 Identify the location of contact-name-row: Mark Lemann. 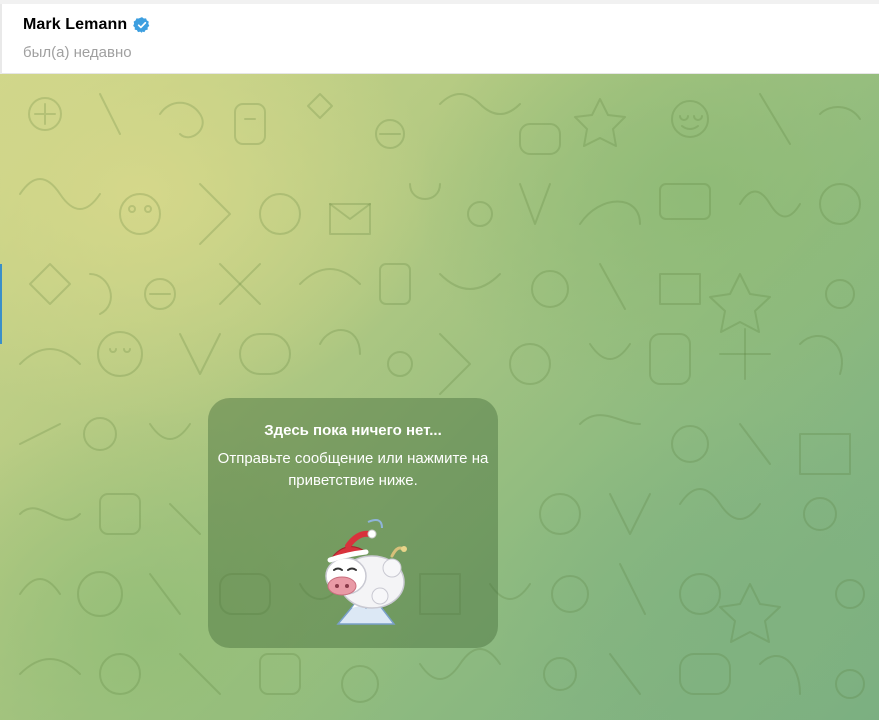
(87, 25).